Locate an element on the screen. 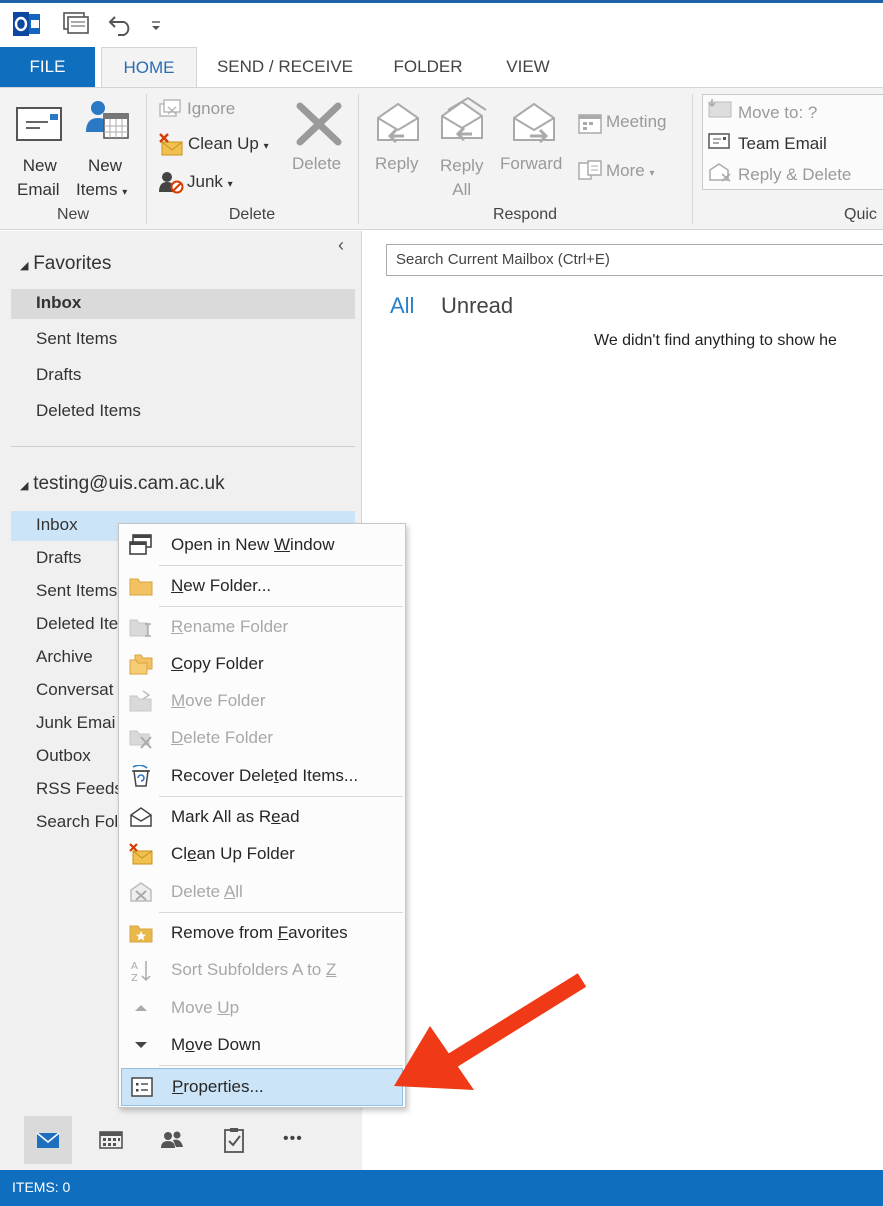  folder-label: RSS Feeds is located at coordinates (79, 788).